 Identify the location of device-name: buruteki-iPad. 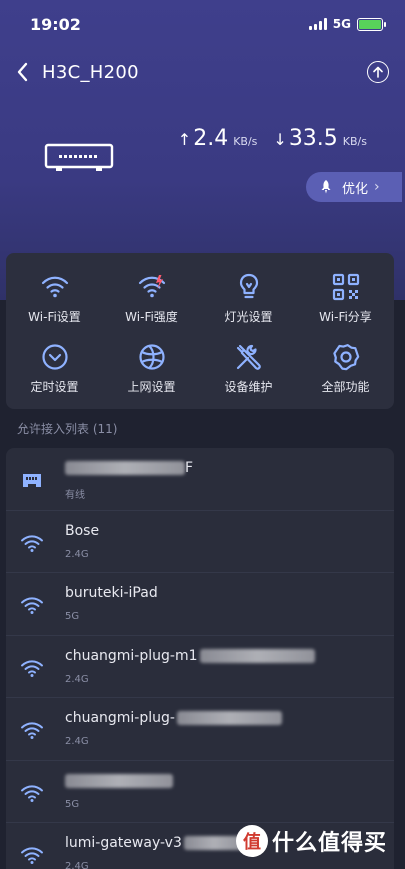
(111, 593).